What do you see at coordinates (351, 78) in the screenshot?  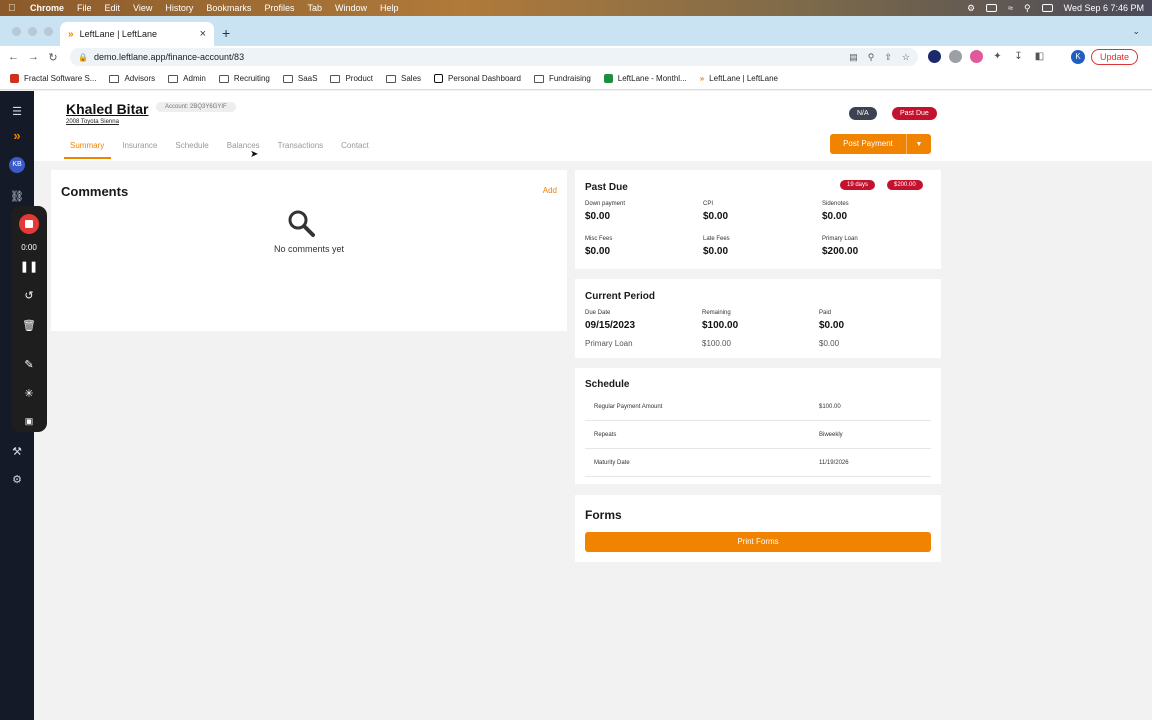 I see `bookmark-product: Product` at bounding box center [351, 78].